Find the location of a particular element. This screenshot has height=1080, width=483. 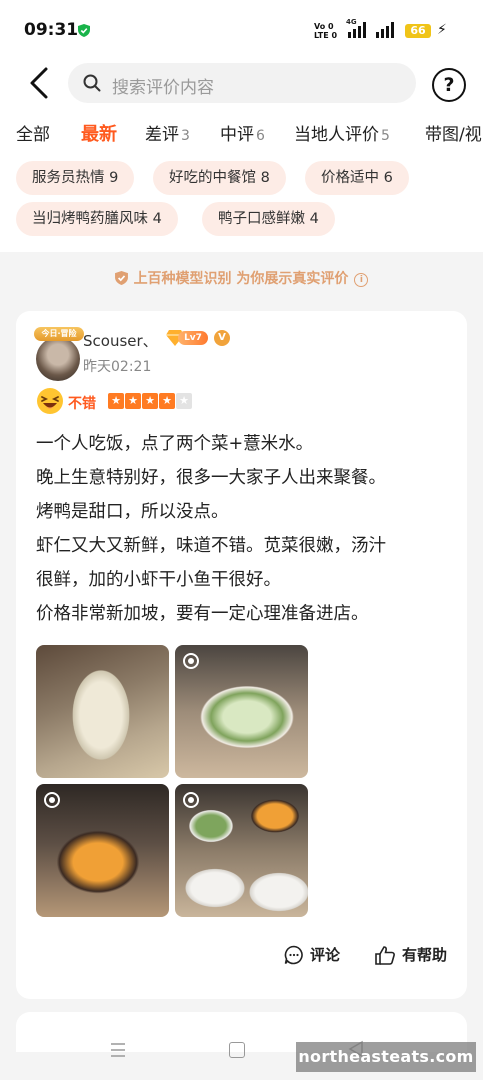

review-line: 虾仁又大又新鲜，味道不错。苋菜很嫩，汤汁 is located at coordinates (211, 546).